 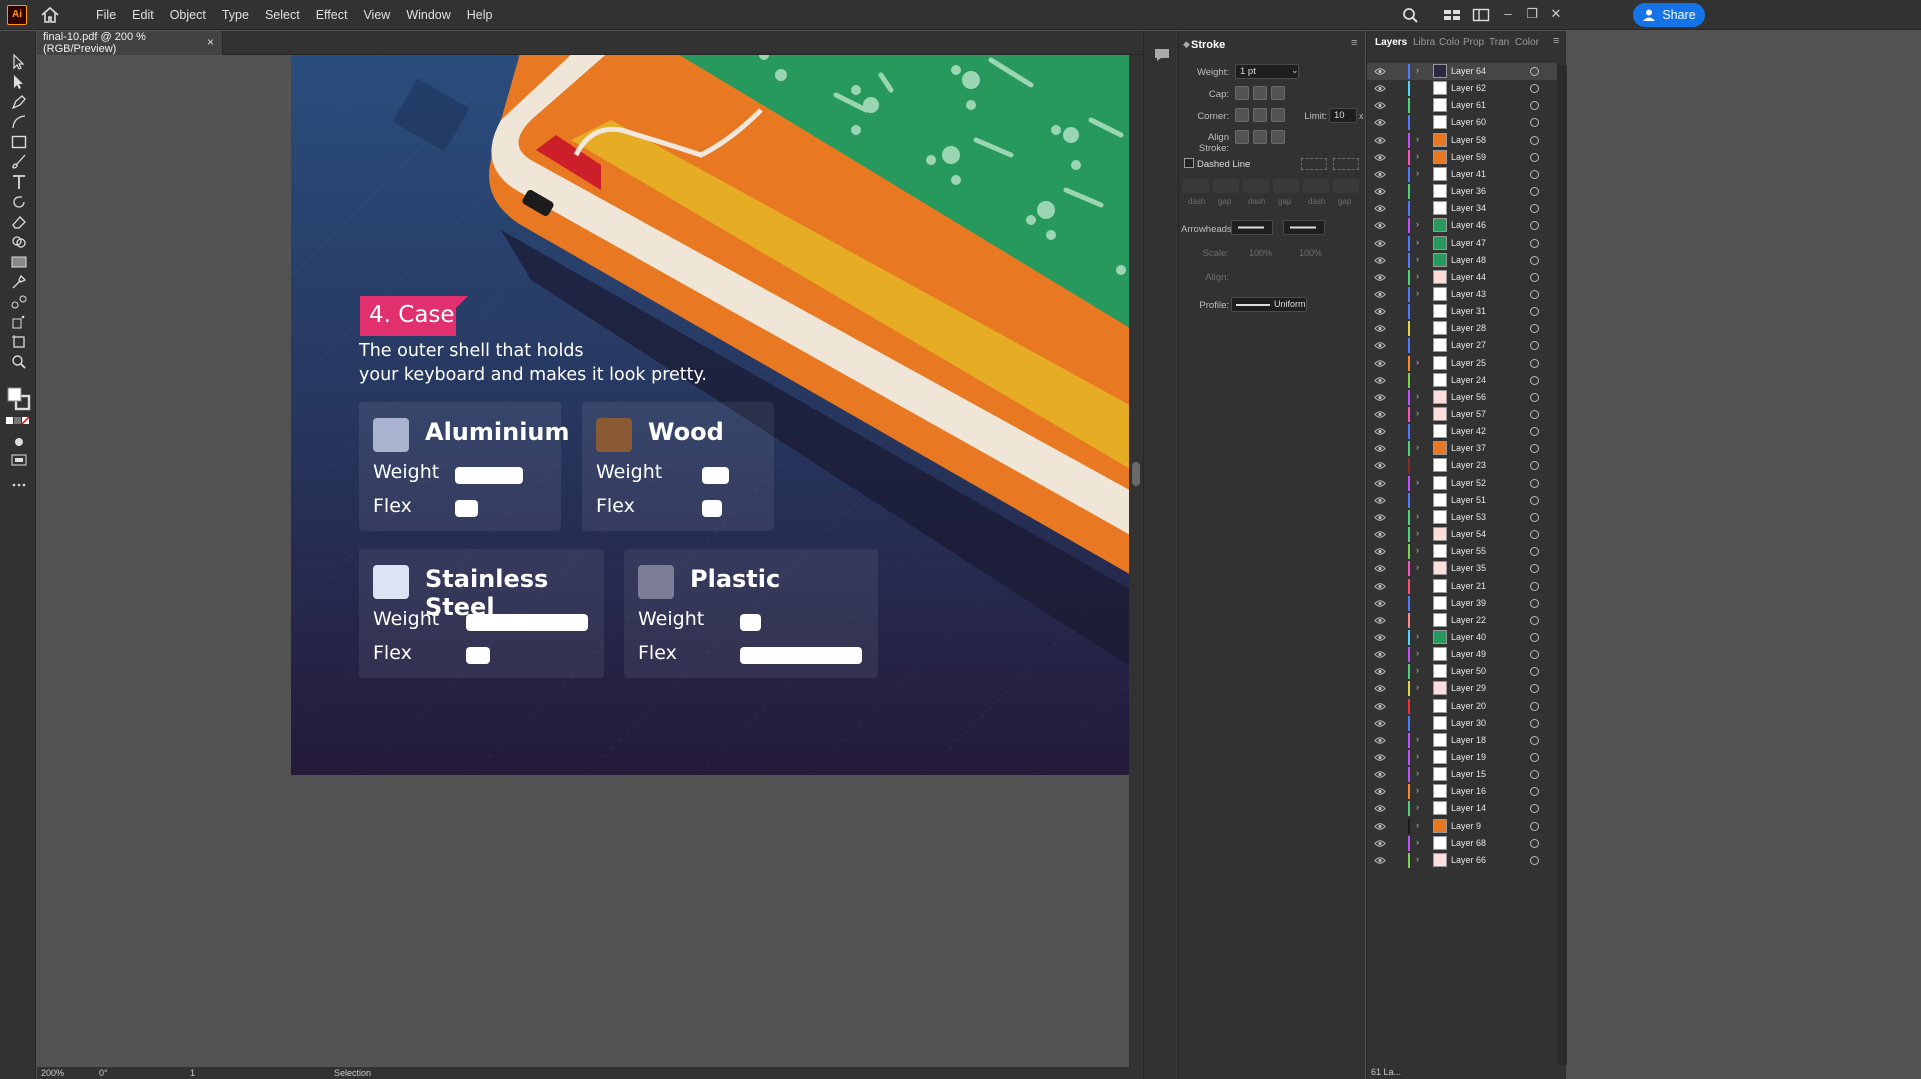 I want to click on start-scale-value: 100%, so click(x=1260, y=253).